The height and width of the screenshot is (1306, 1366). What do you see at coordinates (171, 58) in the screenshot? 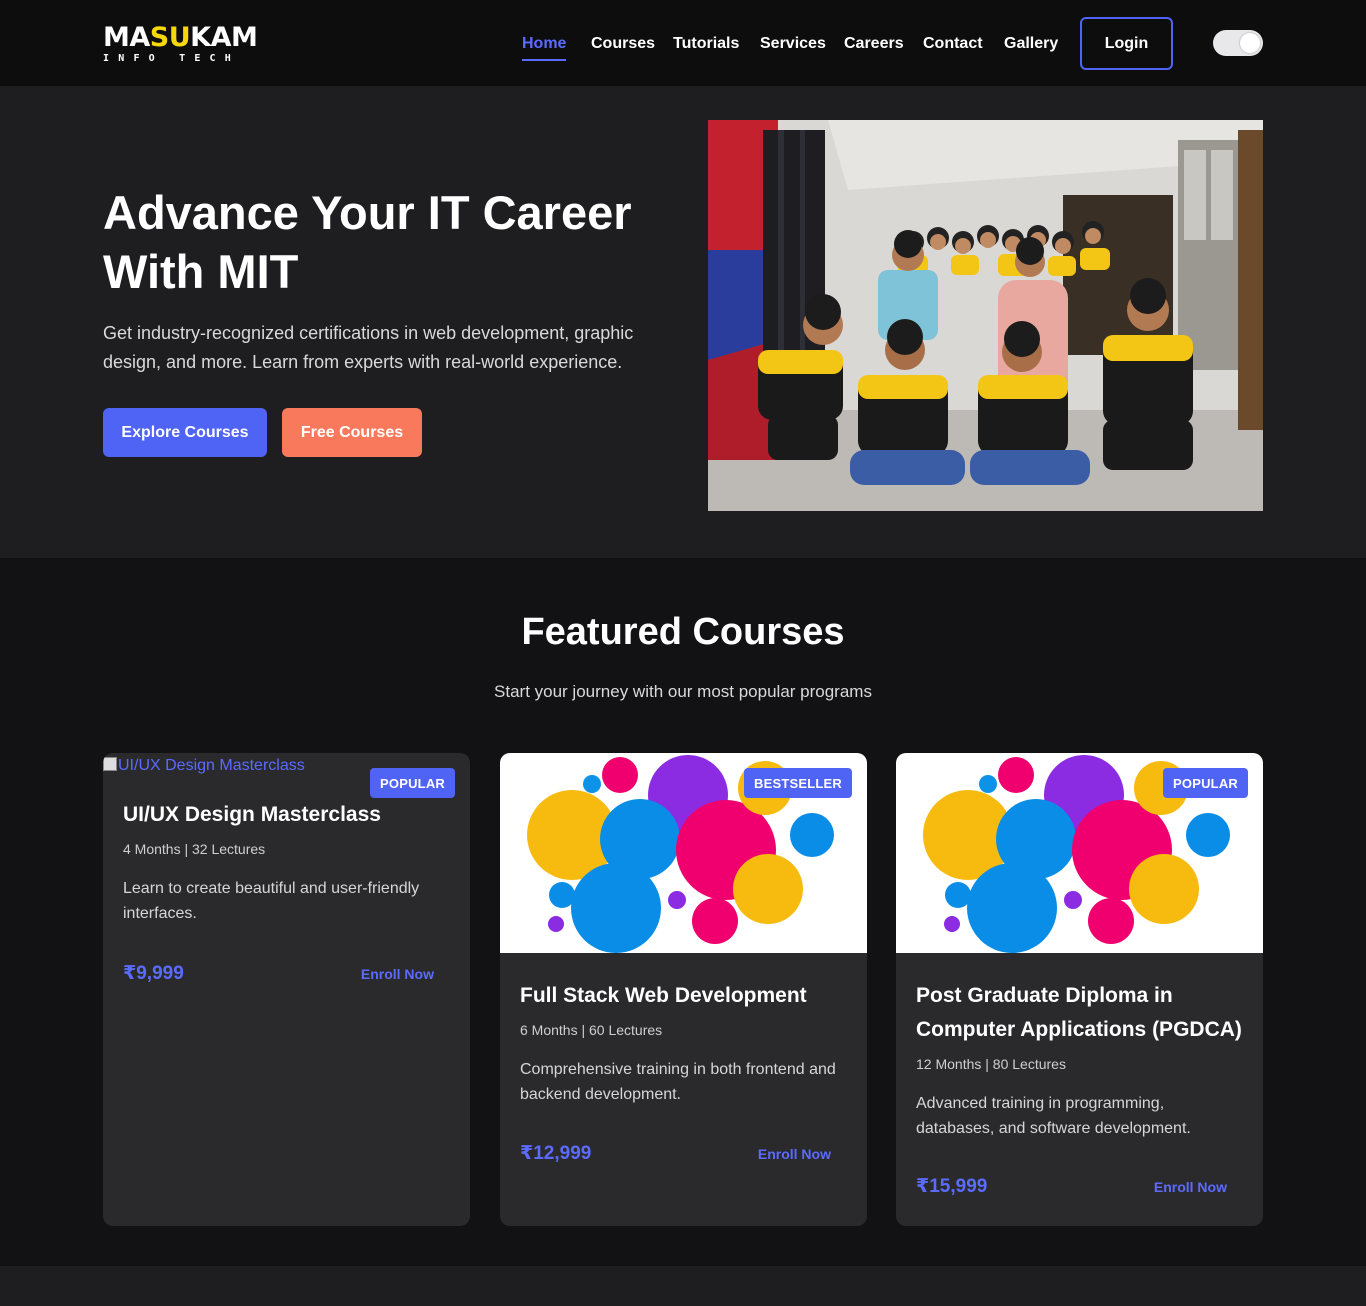
I see `logo-tagline: INFO TECH` at bounding box center [171, 58].